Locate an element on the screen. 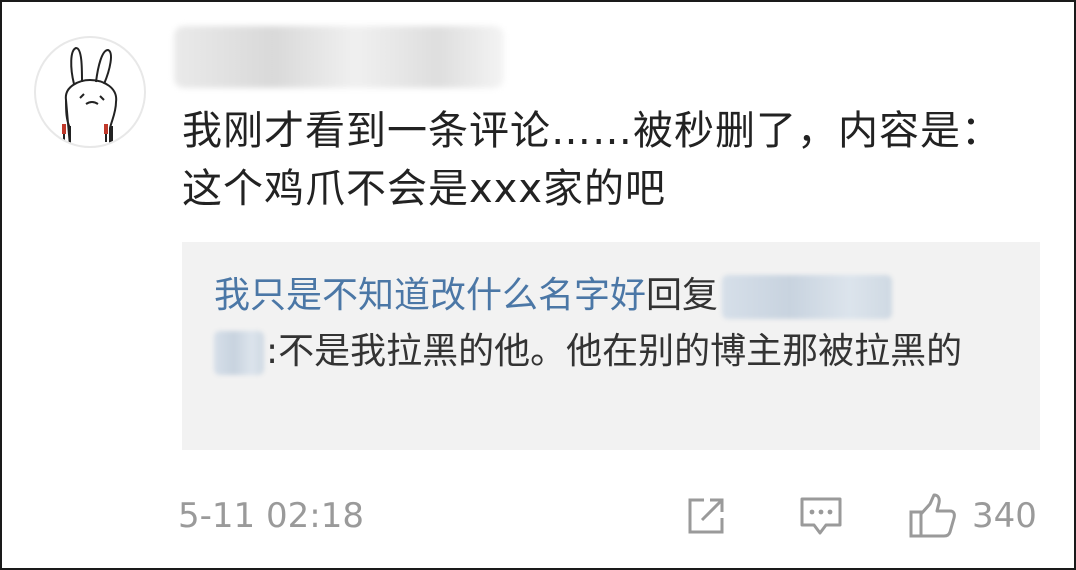 The width and height of the screenshot is (1076, 570). bunny-avatar-icon is located at coordinates (90, 96).